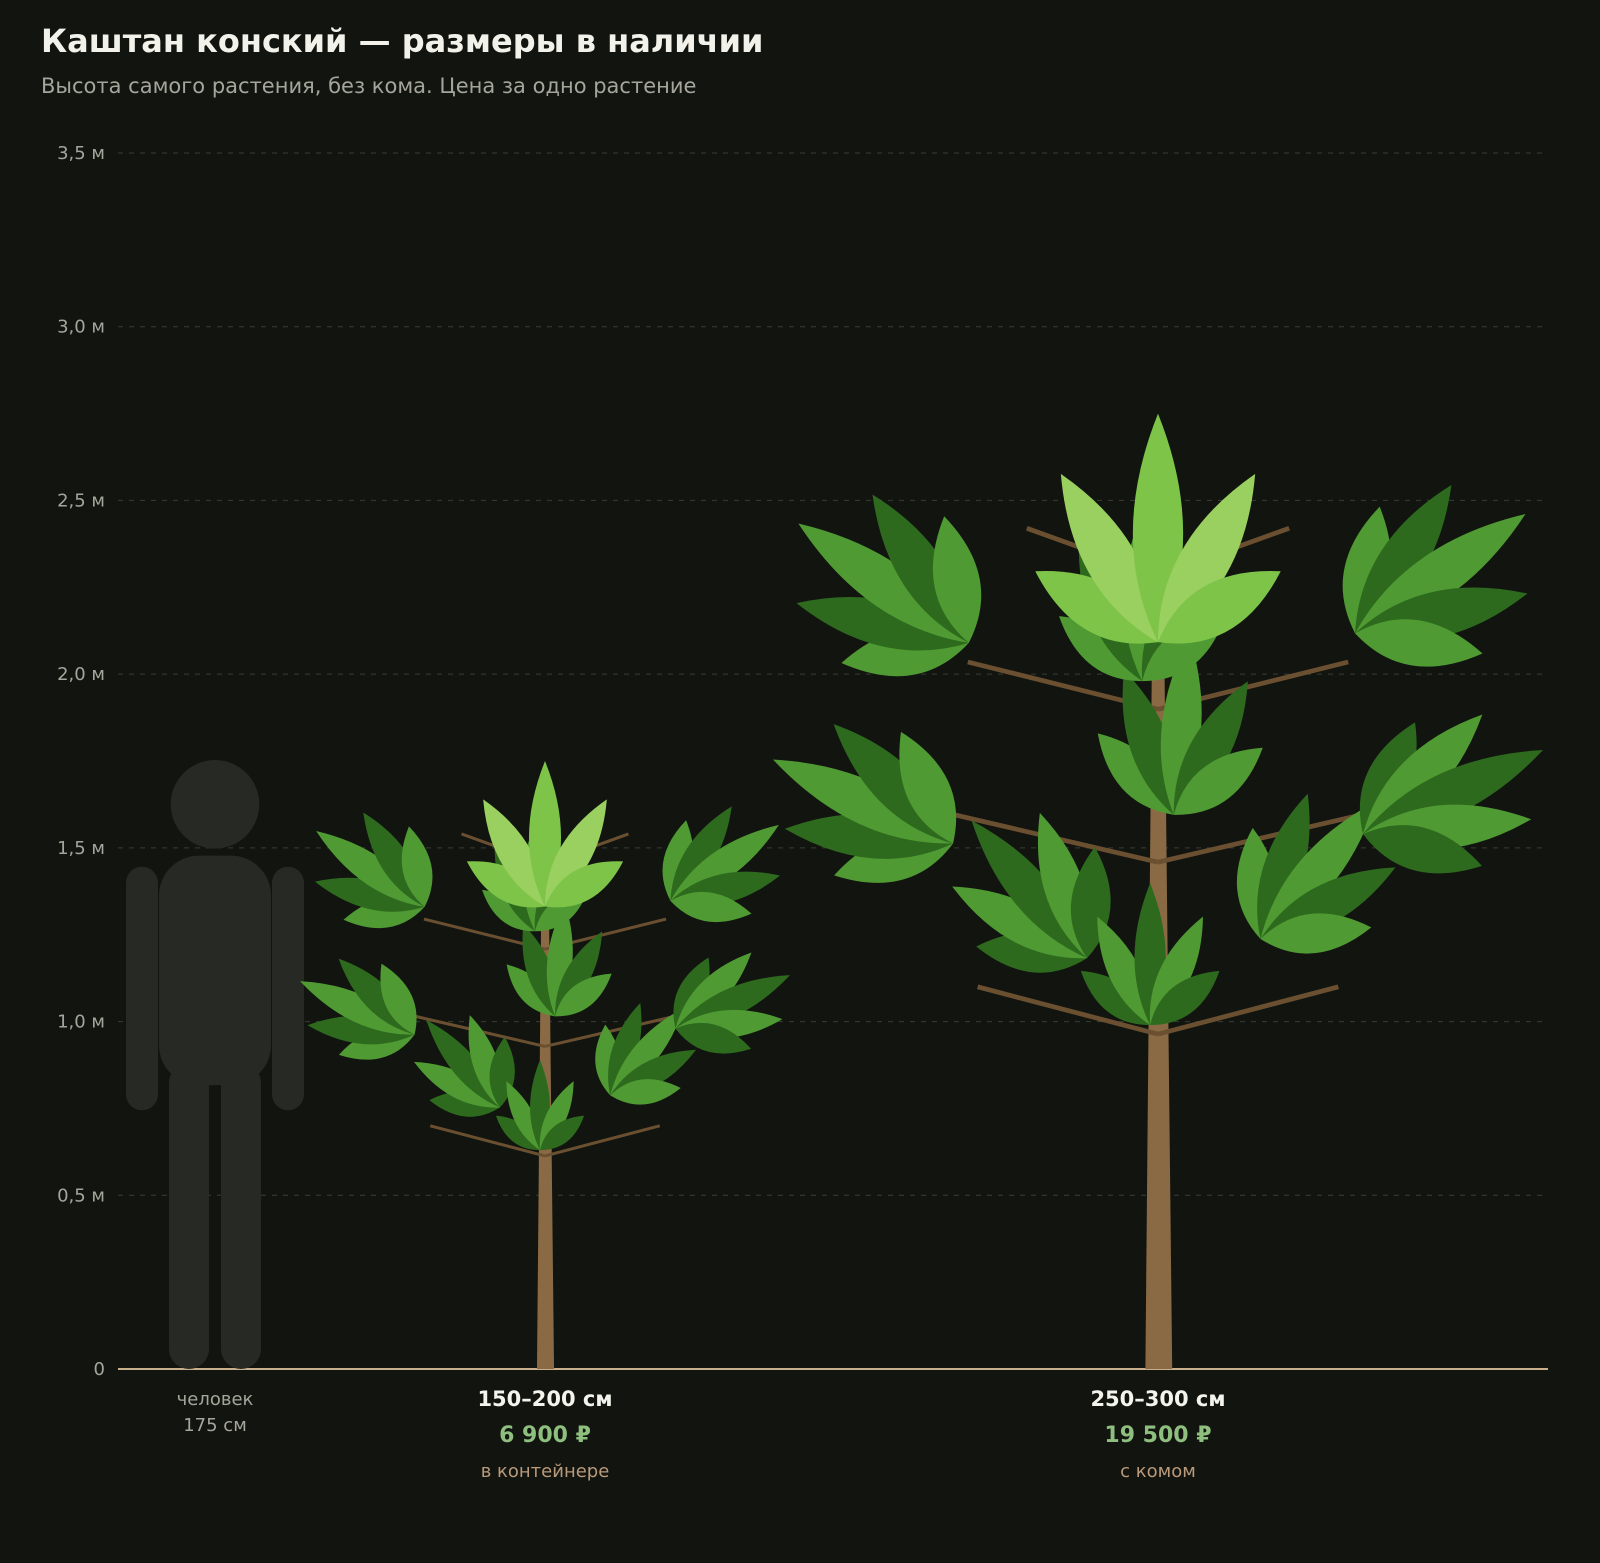 Image resolution: width=1600 pixels, height=1563 pixels. What do you see at coordinates (81, 327) in the screenshot?
I see `y-tick-label: 3,0 м` at bounding box center [81, 327].